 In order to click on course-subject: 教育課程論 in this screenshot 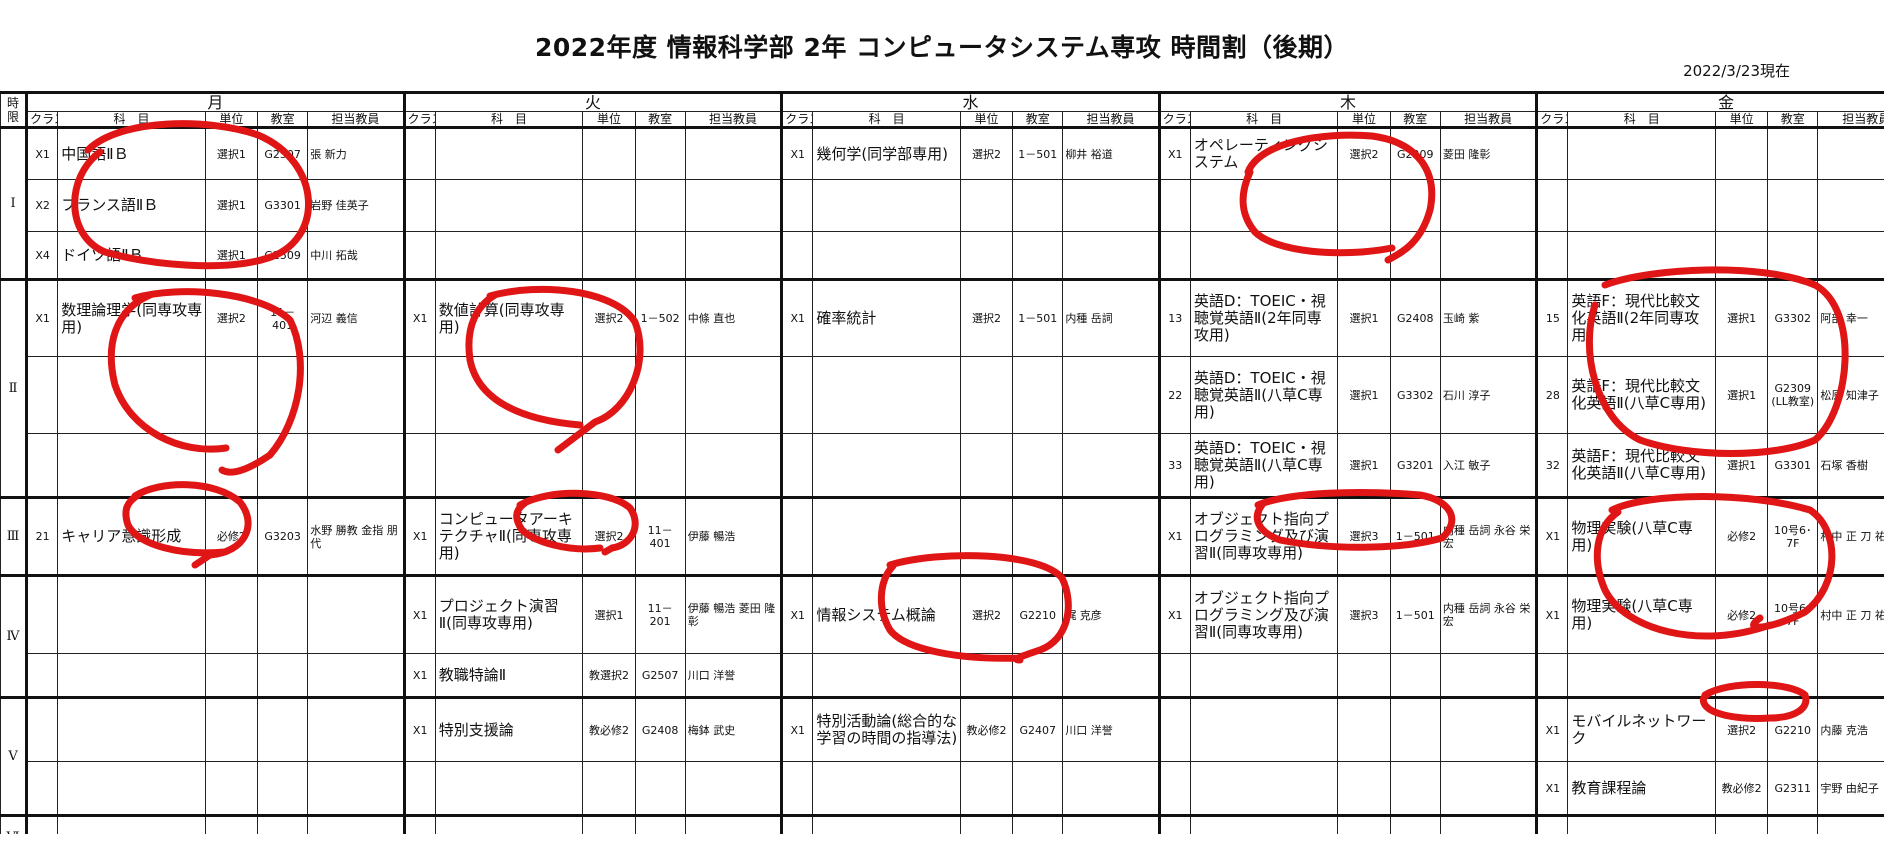, I will do `click(1641, 789)`.